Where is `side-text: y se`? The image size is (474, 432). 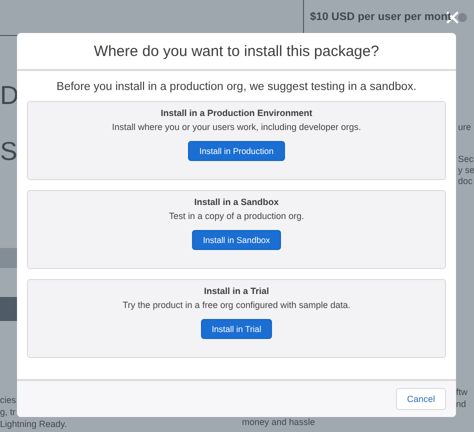
side-text: y se is located at coordinates (466, 170).